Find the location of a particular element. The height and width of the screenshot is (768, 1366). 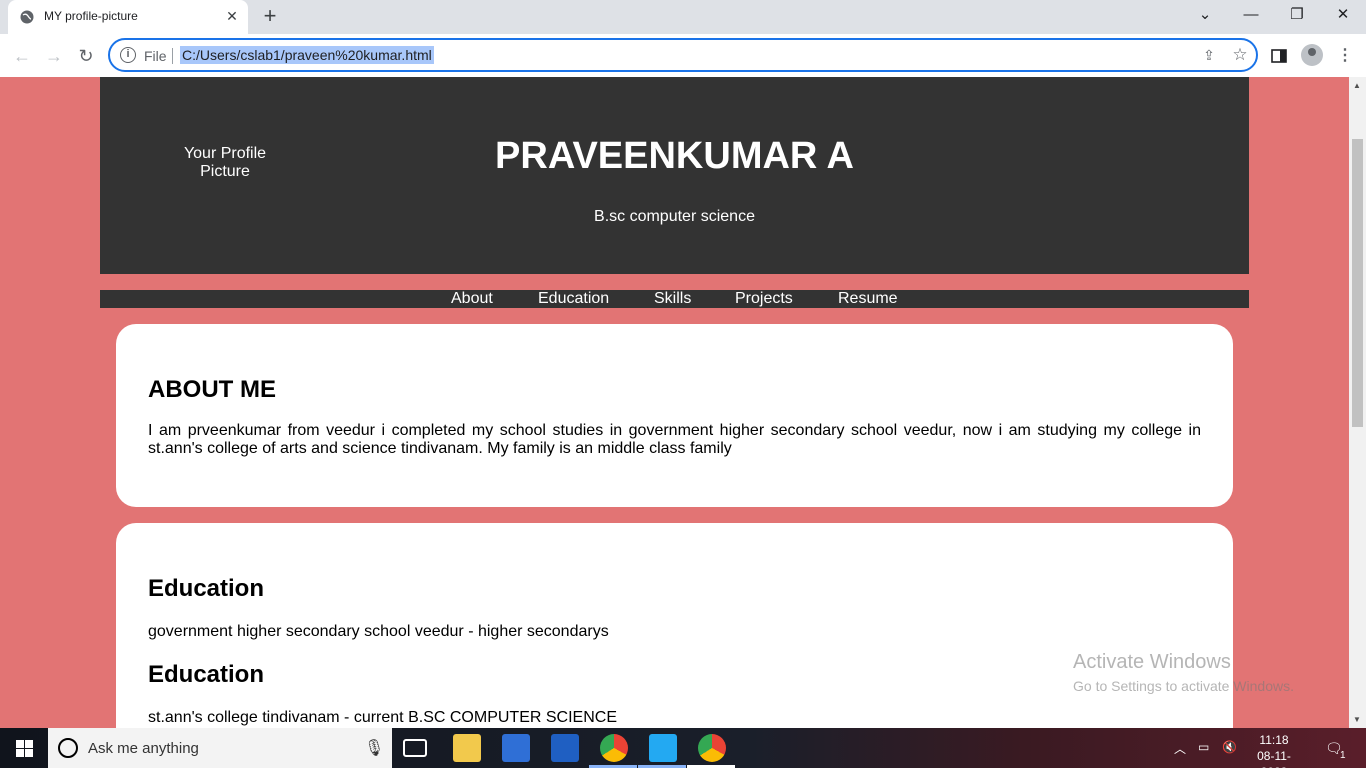

forward-button: → is located at coordinates (54, 56).